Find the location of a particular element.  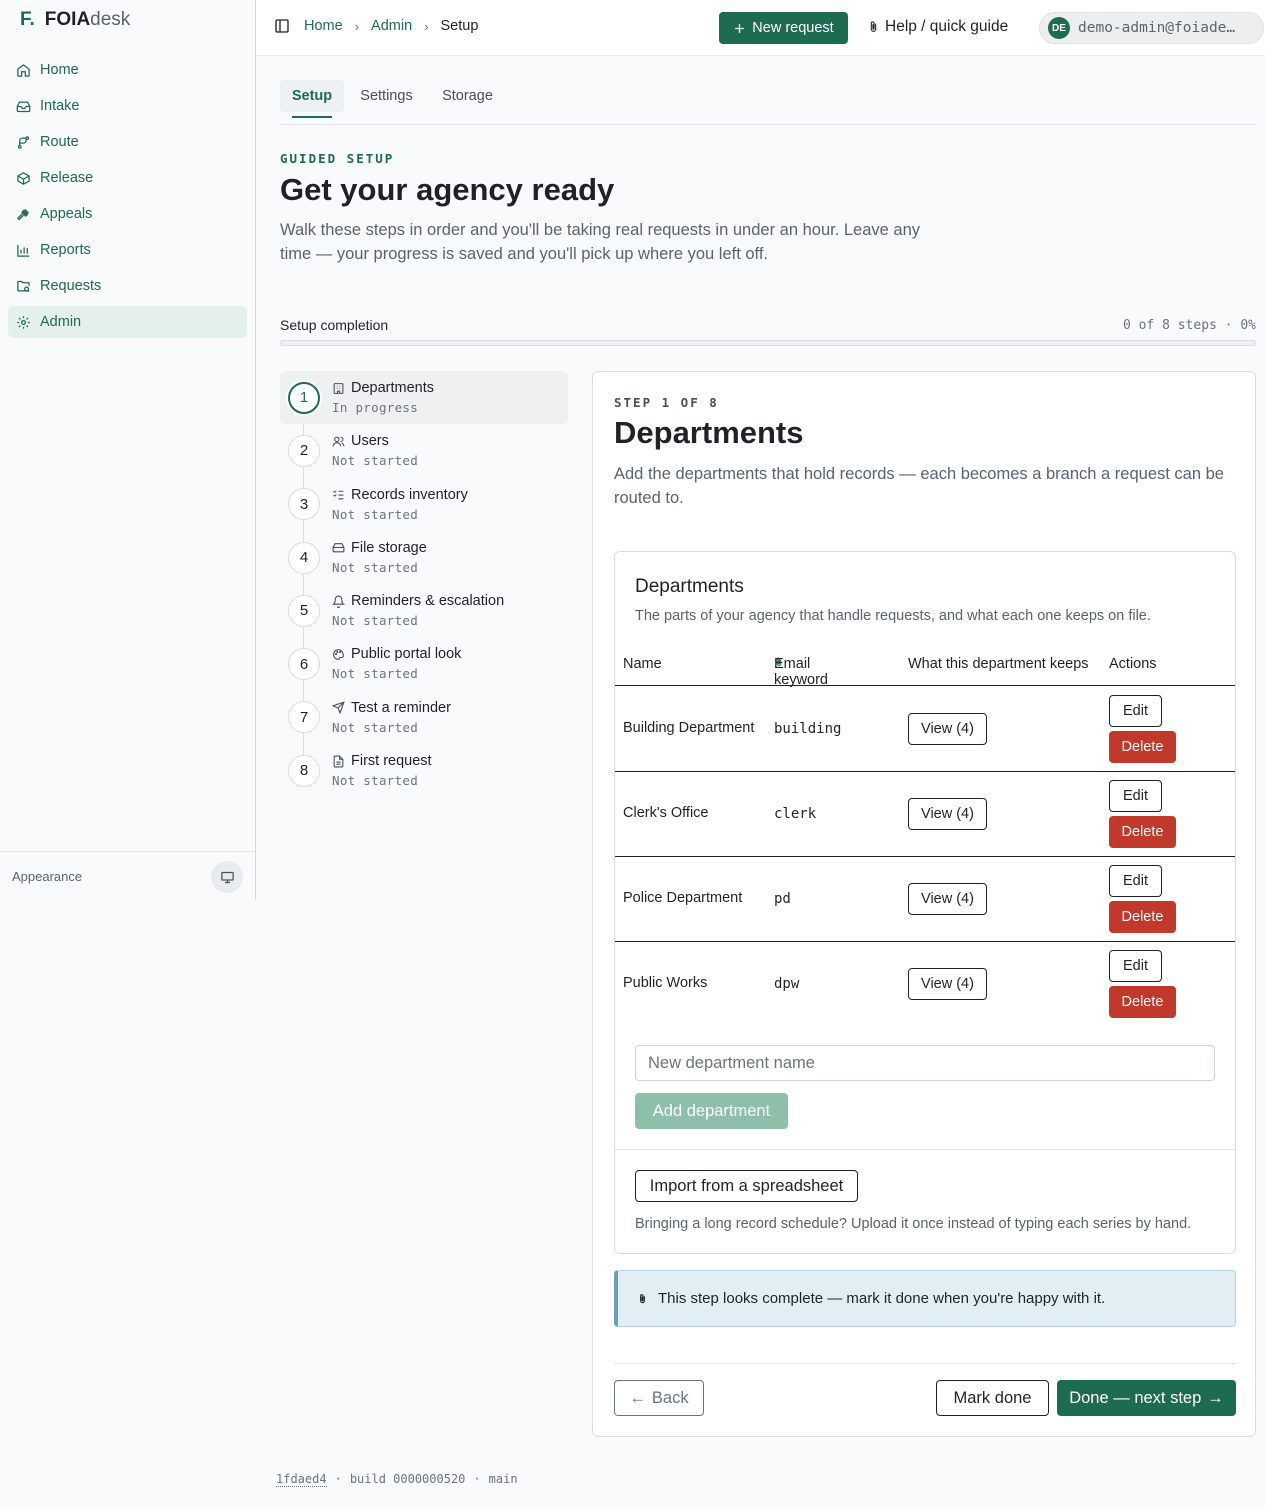

tab-setup: Setup is located at coordinates (312, 96).